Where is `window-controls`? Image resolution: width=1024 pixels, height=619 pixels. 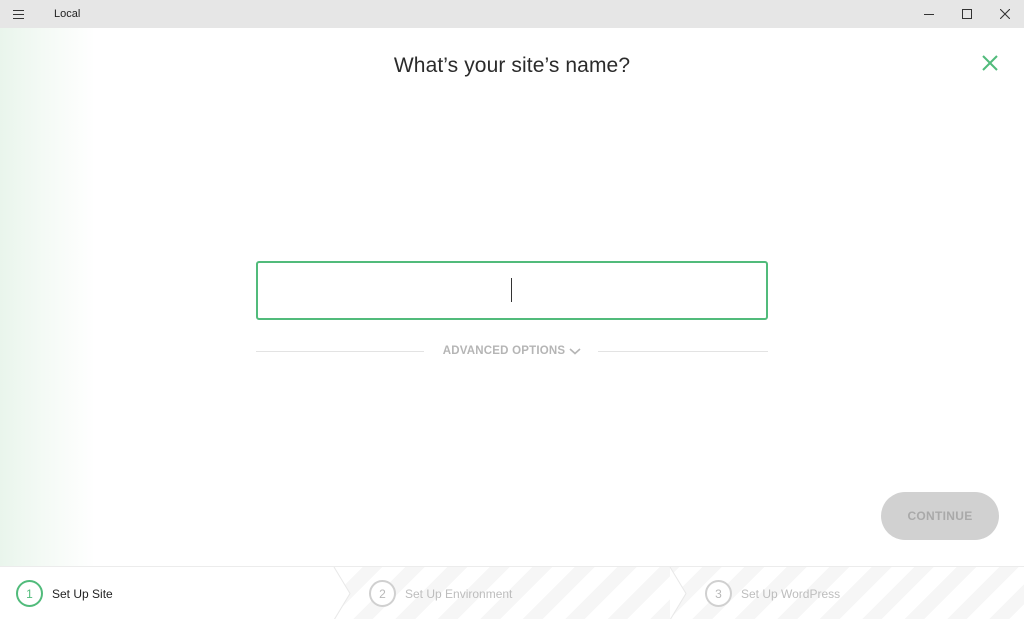
window-controls is located at coordinates (967, 14).